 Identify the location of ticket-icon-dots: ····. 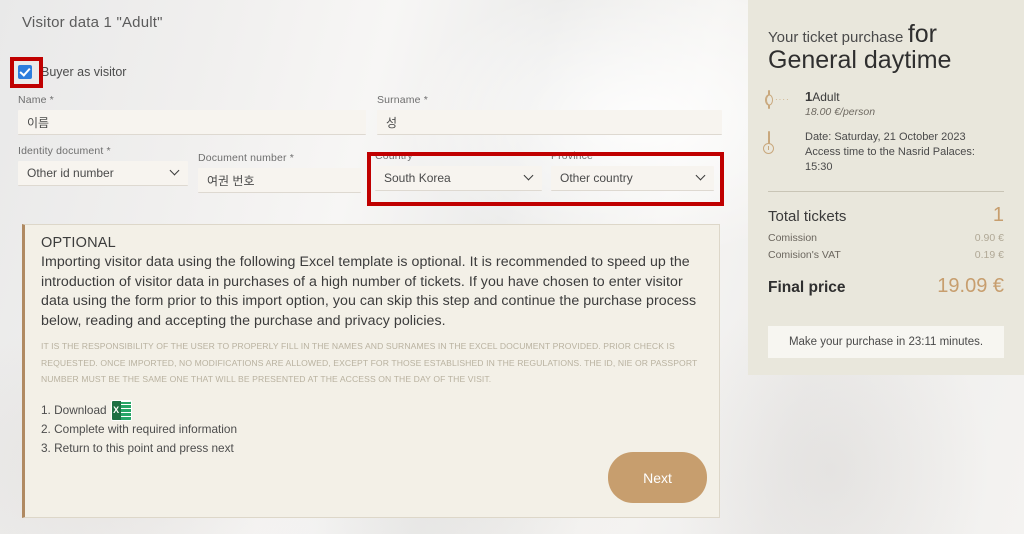
(782, 99).